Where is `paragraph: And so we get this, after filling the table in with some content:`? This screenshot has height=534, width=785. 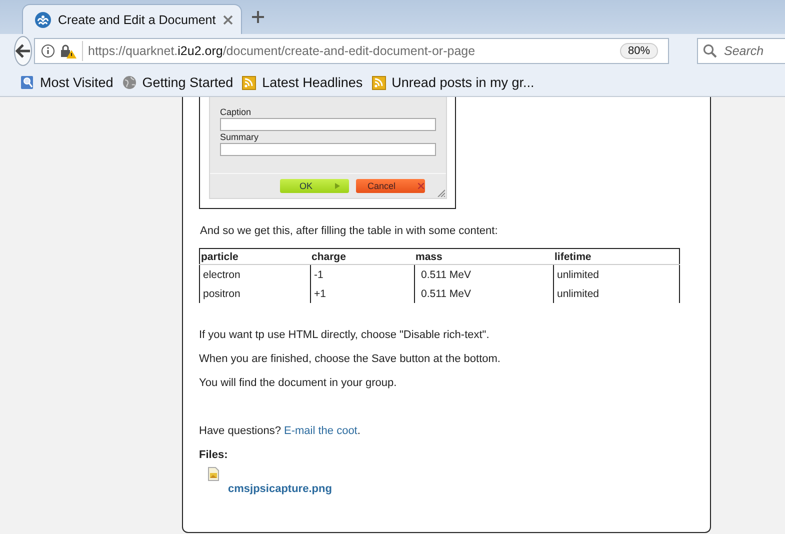
paragraph: And so we get this, after filling the table in with some content: is located at coordinates (349, 231).